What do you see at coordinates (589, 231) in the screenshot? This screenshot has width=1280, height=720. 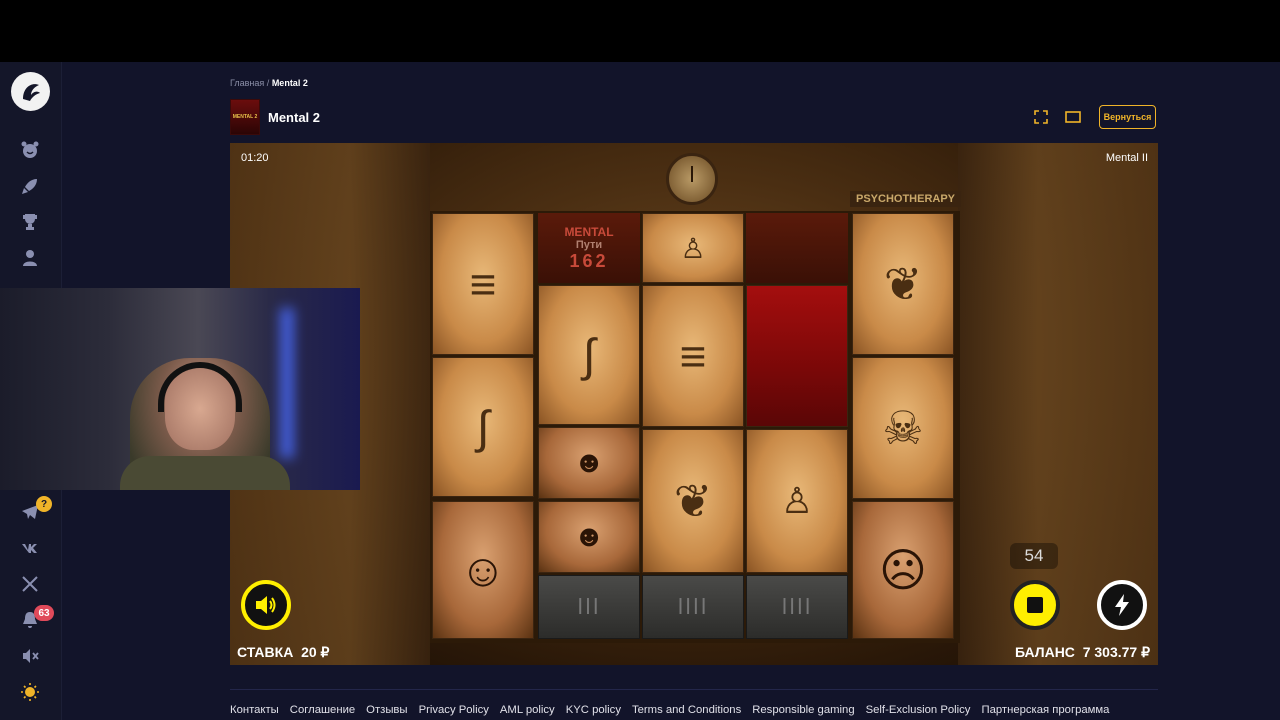 I see `mental-label: MENTAL` at bounding box center [589, 231].